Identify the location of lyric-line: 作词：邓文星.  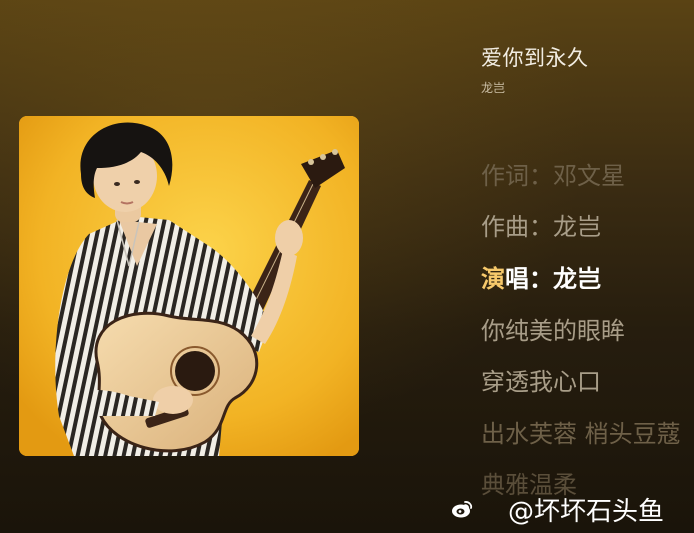
(553, 176).